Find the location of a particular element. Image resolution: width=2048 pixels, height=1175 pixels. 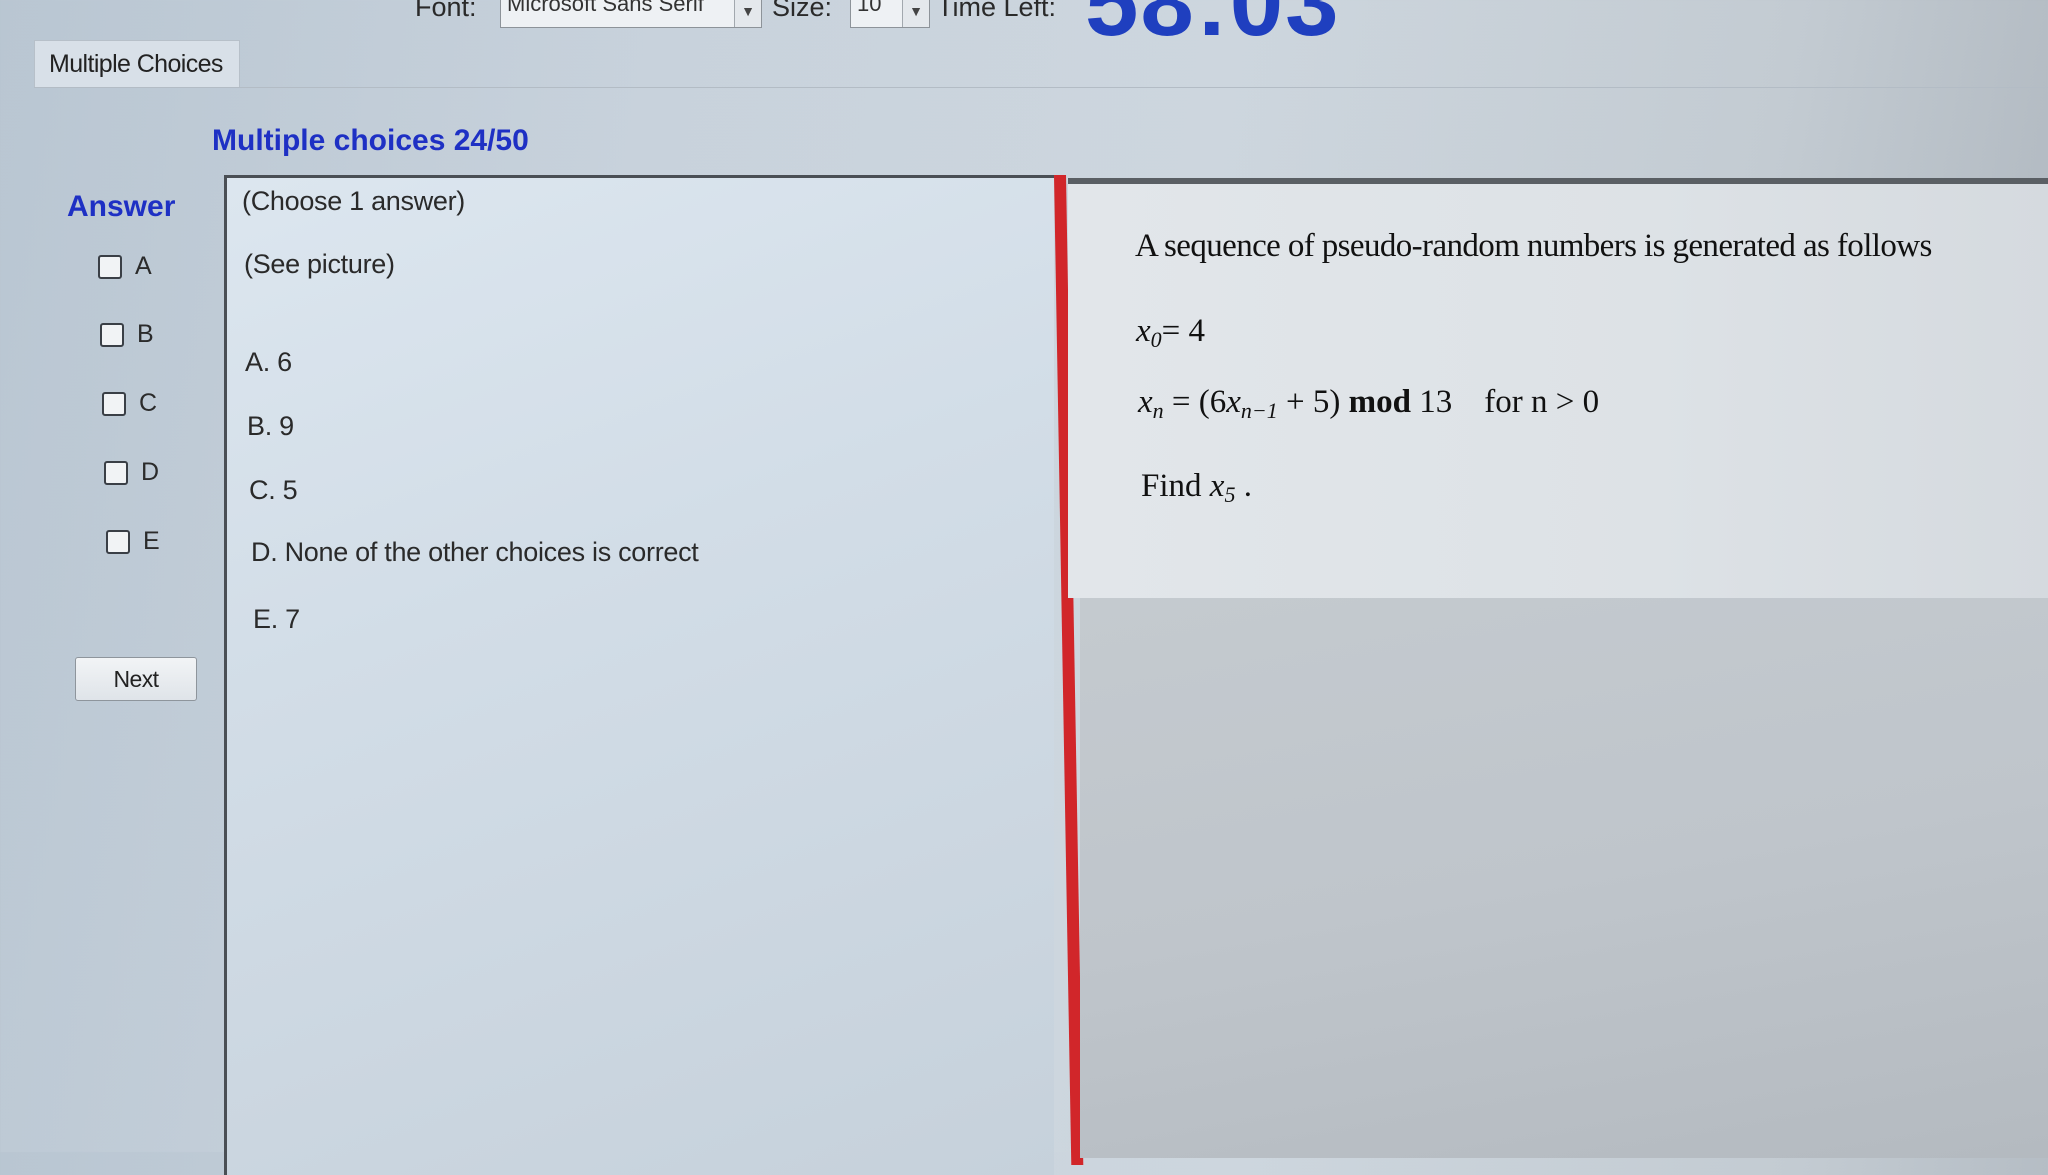

font-select-value: Microsoft Sans Serif is located at coordinates (605, 8).